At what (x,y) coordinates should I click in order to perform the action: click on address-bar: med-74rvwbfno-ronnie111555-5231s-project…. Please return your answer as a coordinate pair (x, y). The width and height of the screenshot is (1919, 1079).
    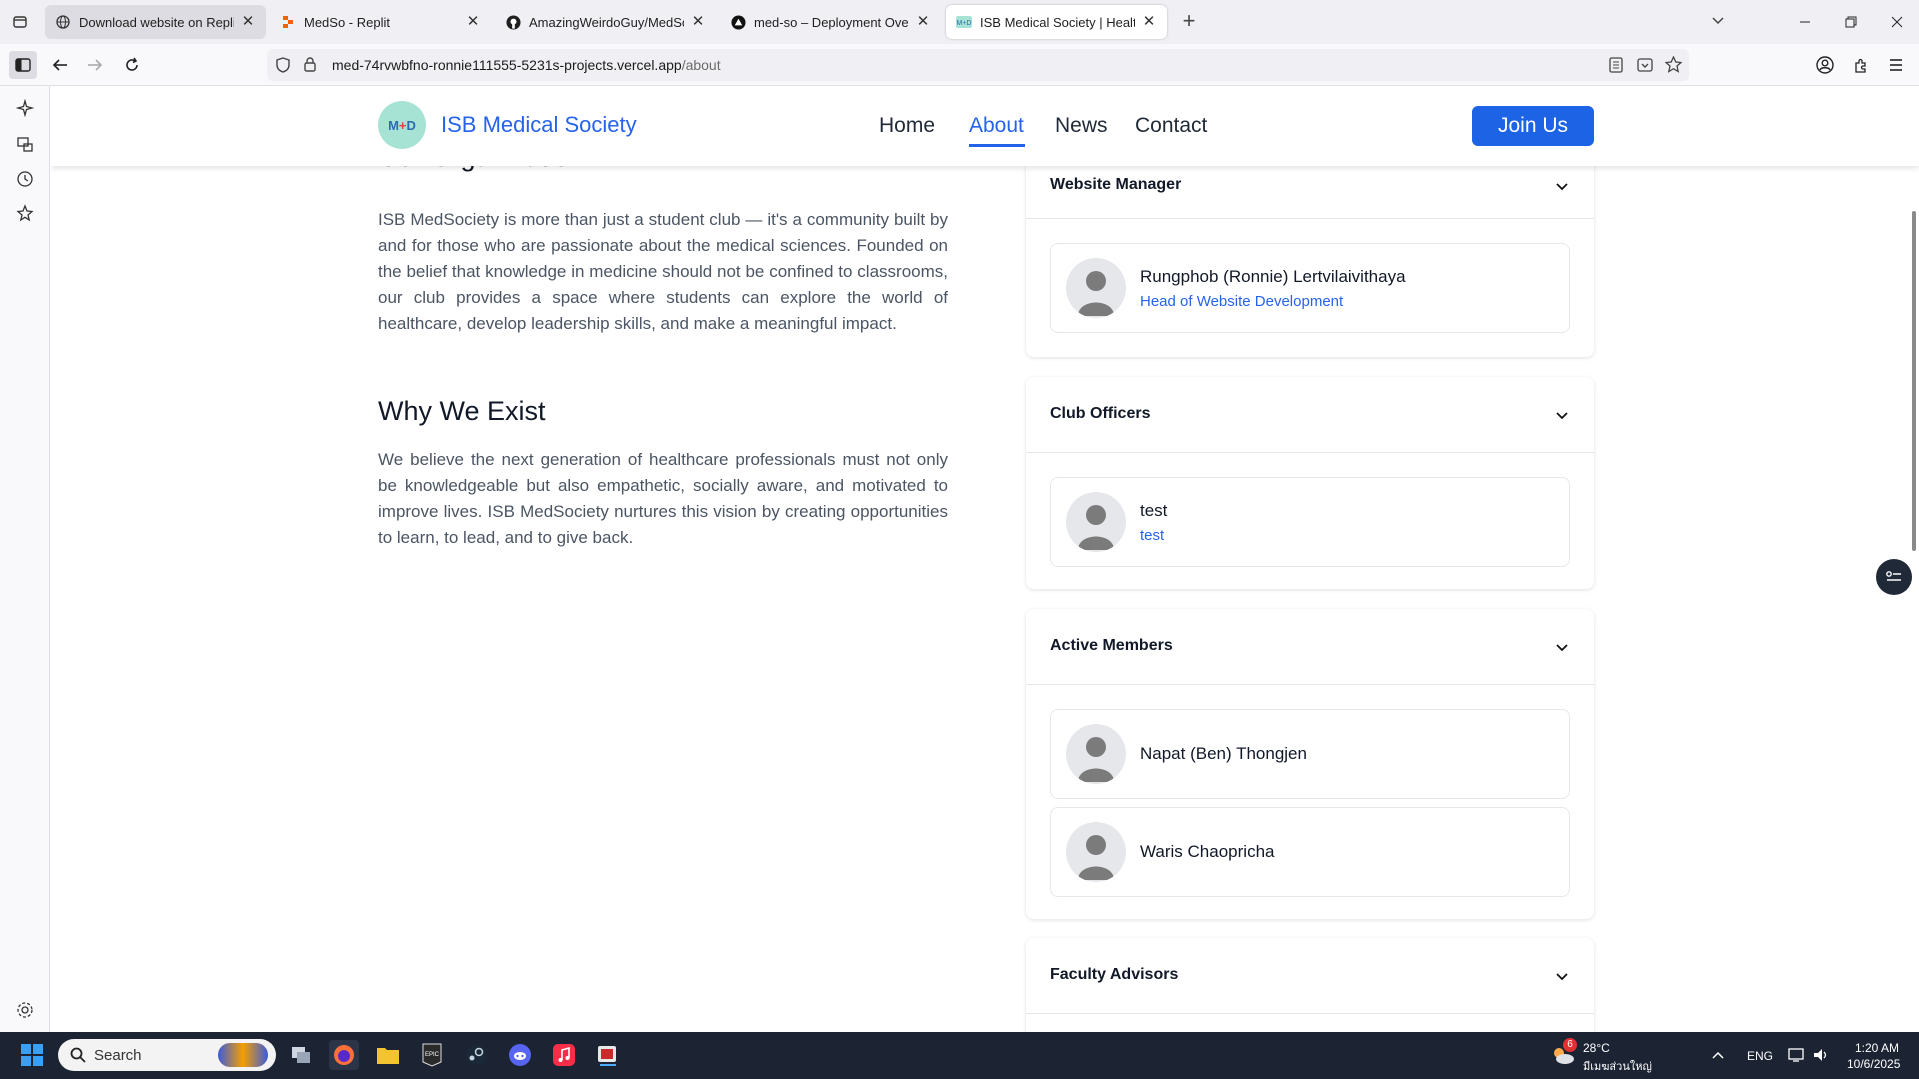
    Looking at the image, I should click on (978, 65).